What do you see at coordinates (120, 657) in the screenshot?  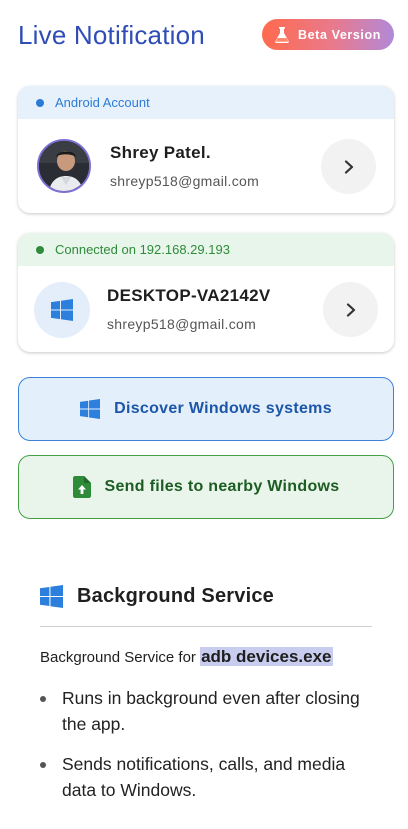 I see `description-prefix: Background Service for` at bounding box center [120, 657].